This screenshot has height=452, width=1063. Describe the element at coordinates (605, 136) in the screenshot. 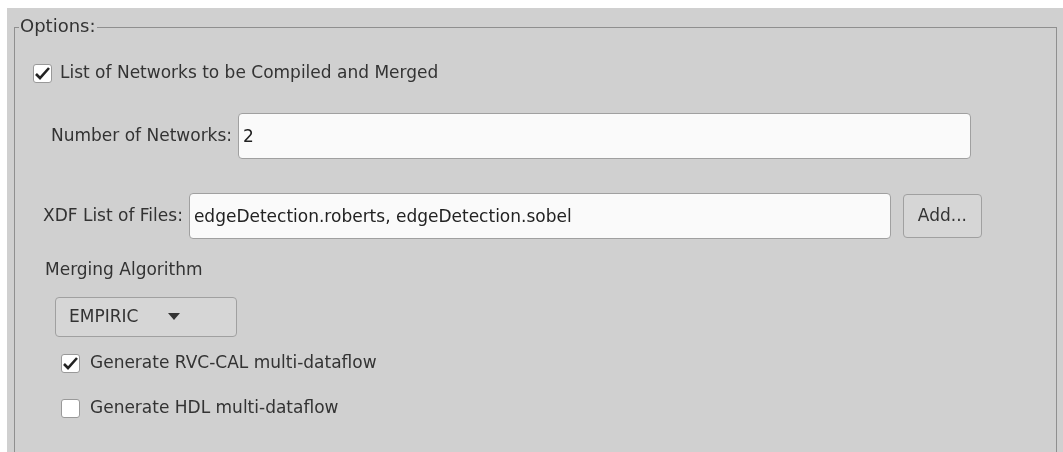

I see `input-field: 2` at that location.